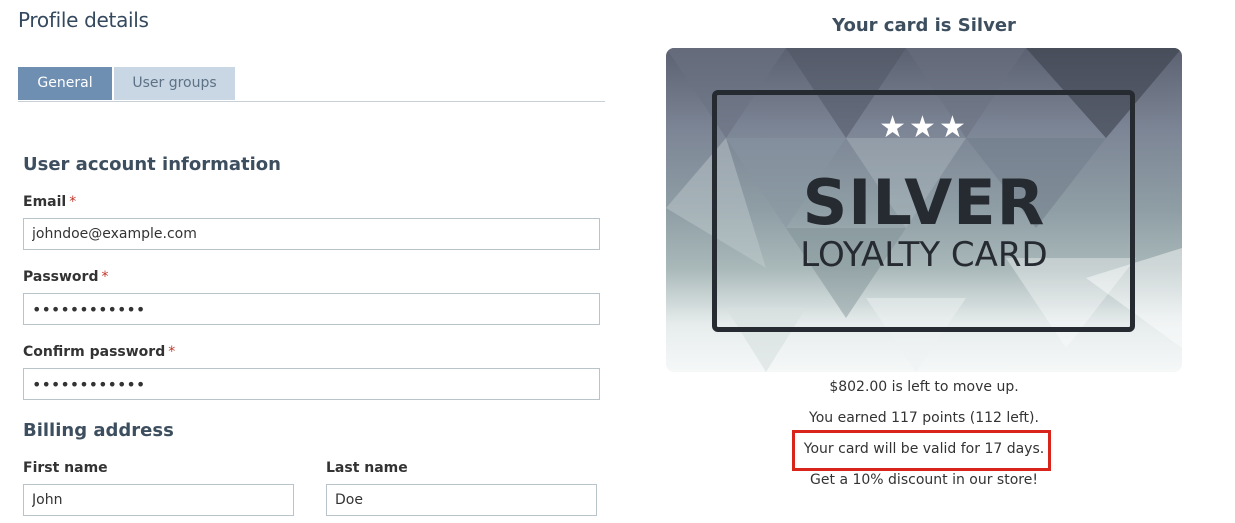 The width and height of the screenshot is (1235, 523). Describe the element at coordinates (311, 309) in the screenshot. I see `password-field` at that location.